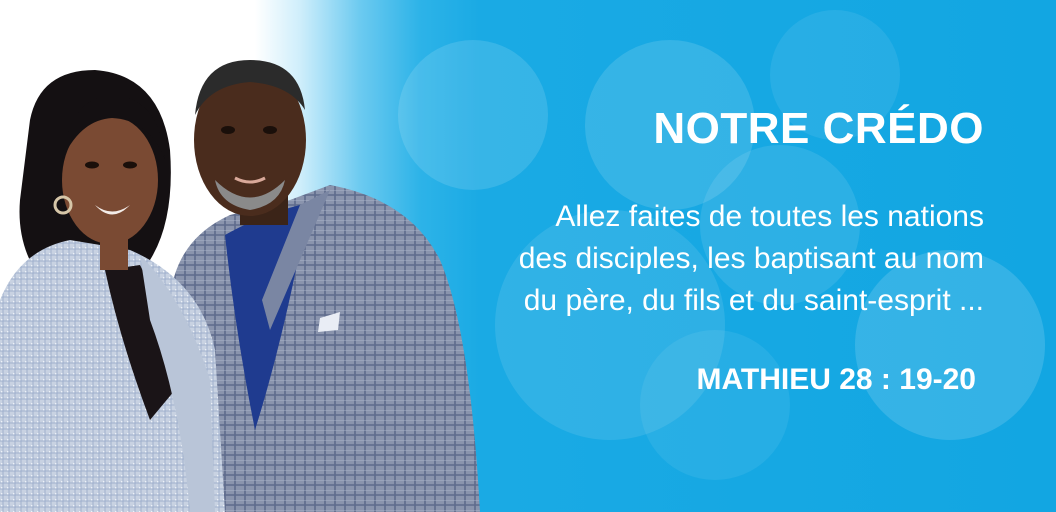  What do you see at coordinates (715, 405) in the screenshot?
I see `decorative-circle` at bounding box center [715, 405].